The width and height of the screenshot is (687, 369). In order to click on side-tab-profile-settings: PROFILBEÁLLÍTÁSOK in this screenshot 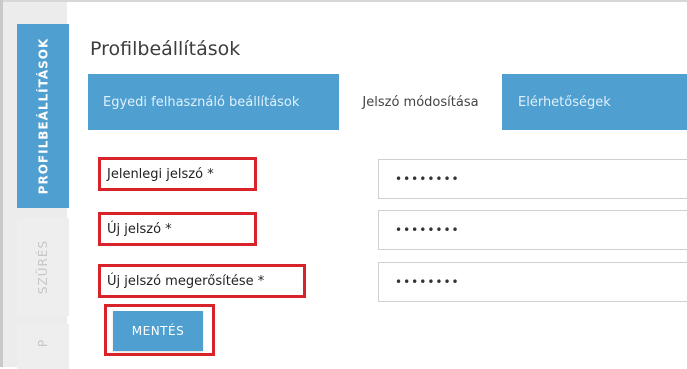, I will do `click(43, 116)`.